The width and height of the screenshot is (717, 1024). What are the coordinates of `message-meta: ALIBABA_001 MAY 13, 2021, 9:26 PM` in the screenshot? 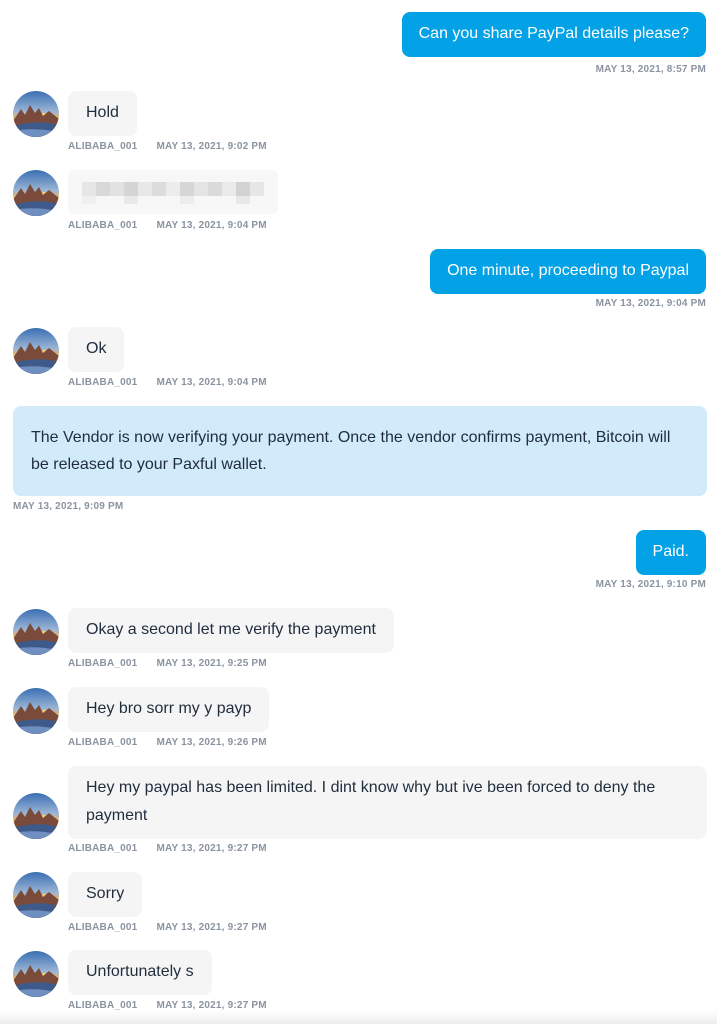 It's located at (167, 742).